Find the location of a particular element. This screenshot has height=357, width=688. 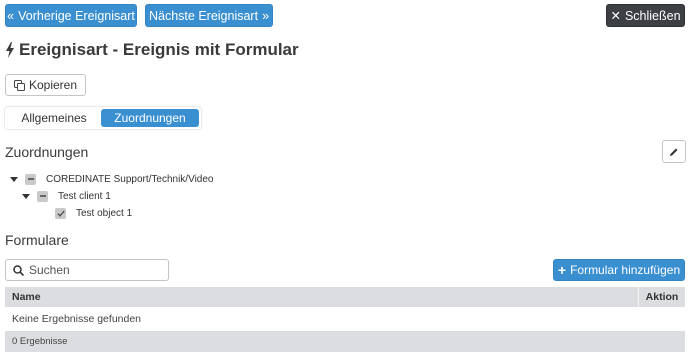

search-field is located at coordinates (87, 270).